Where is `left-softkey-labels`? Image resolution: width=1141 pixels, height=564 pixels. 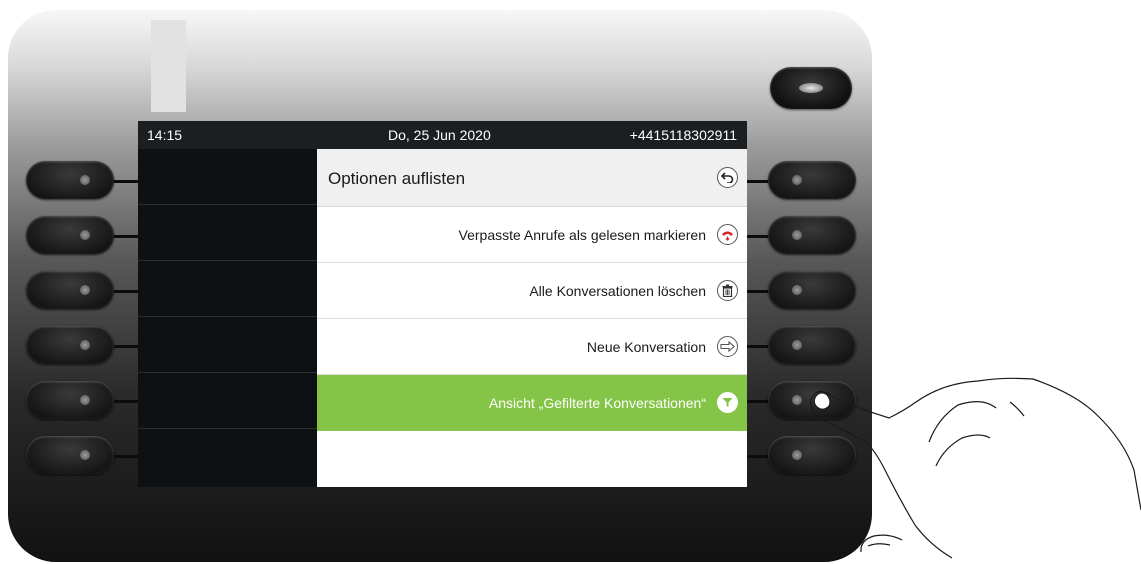 left-softkey-labels is located at coordinates (227, 318).